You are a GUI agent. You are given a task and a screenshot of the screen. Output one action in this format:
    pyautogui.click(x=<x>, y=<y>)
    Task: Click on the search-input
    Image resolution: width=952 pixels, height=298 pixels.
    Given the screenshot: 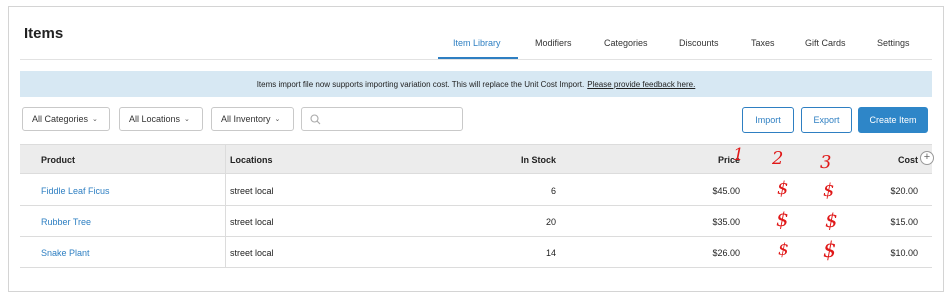 What is the action you would take?
    pyautogui.click(x=391, y=119)
    